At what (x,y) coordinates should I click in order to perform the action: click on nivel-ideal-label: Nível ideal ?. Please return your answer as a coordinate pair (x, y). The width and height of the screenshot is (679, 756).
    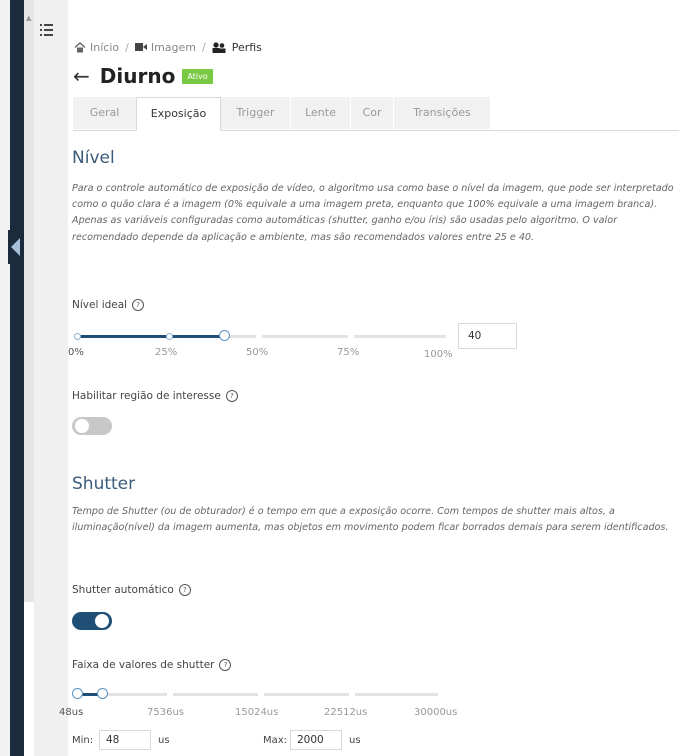
    Looking at the image, I should click on (108, 305).